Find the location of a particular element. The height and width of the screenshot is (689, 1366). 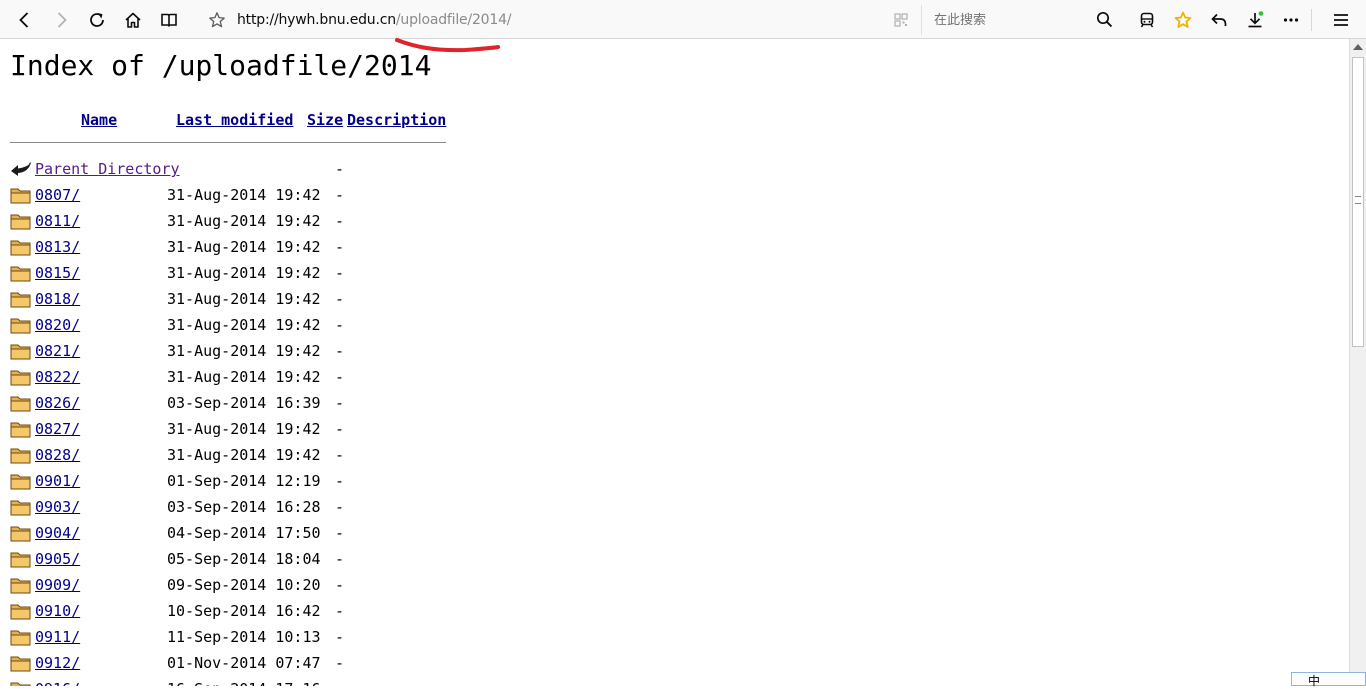

ime-status-bar: 中 is located at coordinates (1328, 680).